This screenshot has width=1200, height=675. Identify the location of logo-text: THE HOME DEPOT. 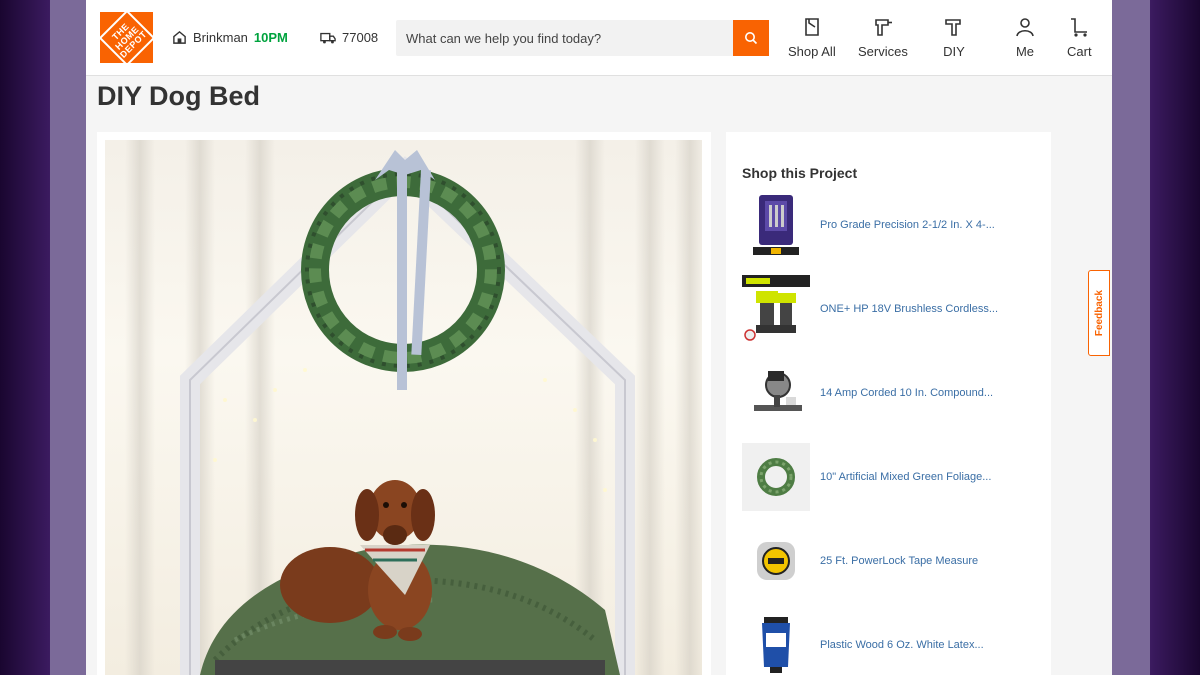
(128, 39).